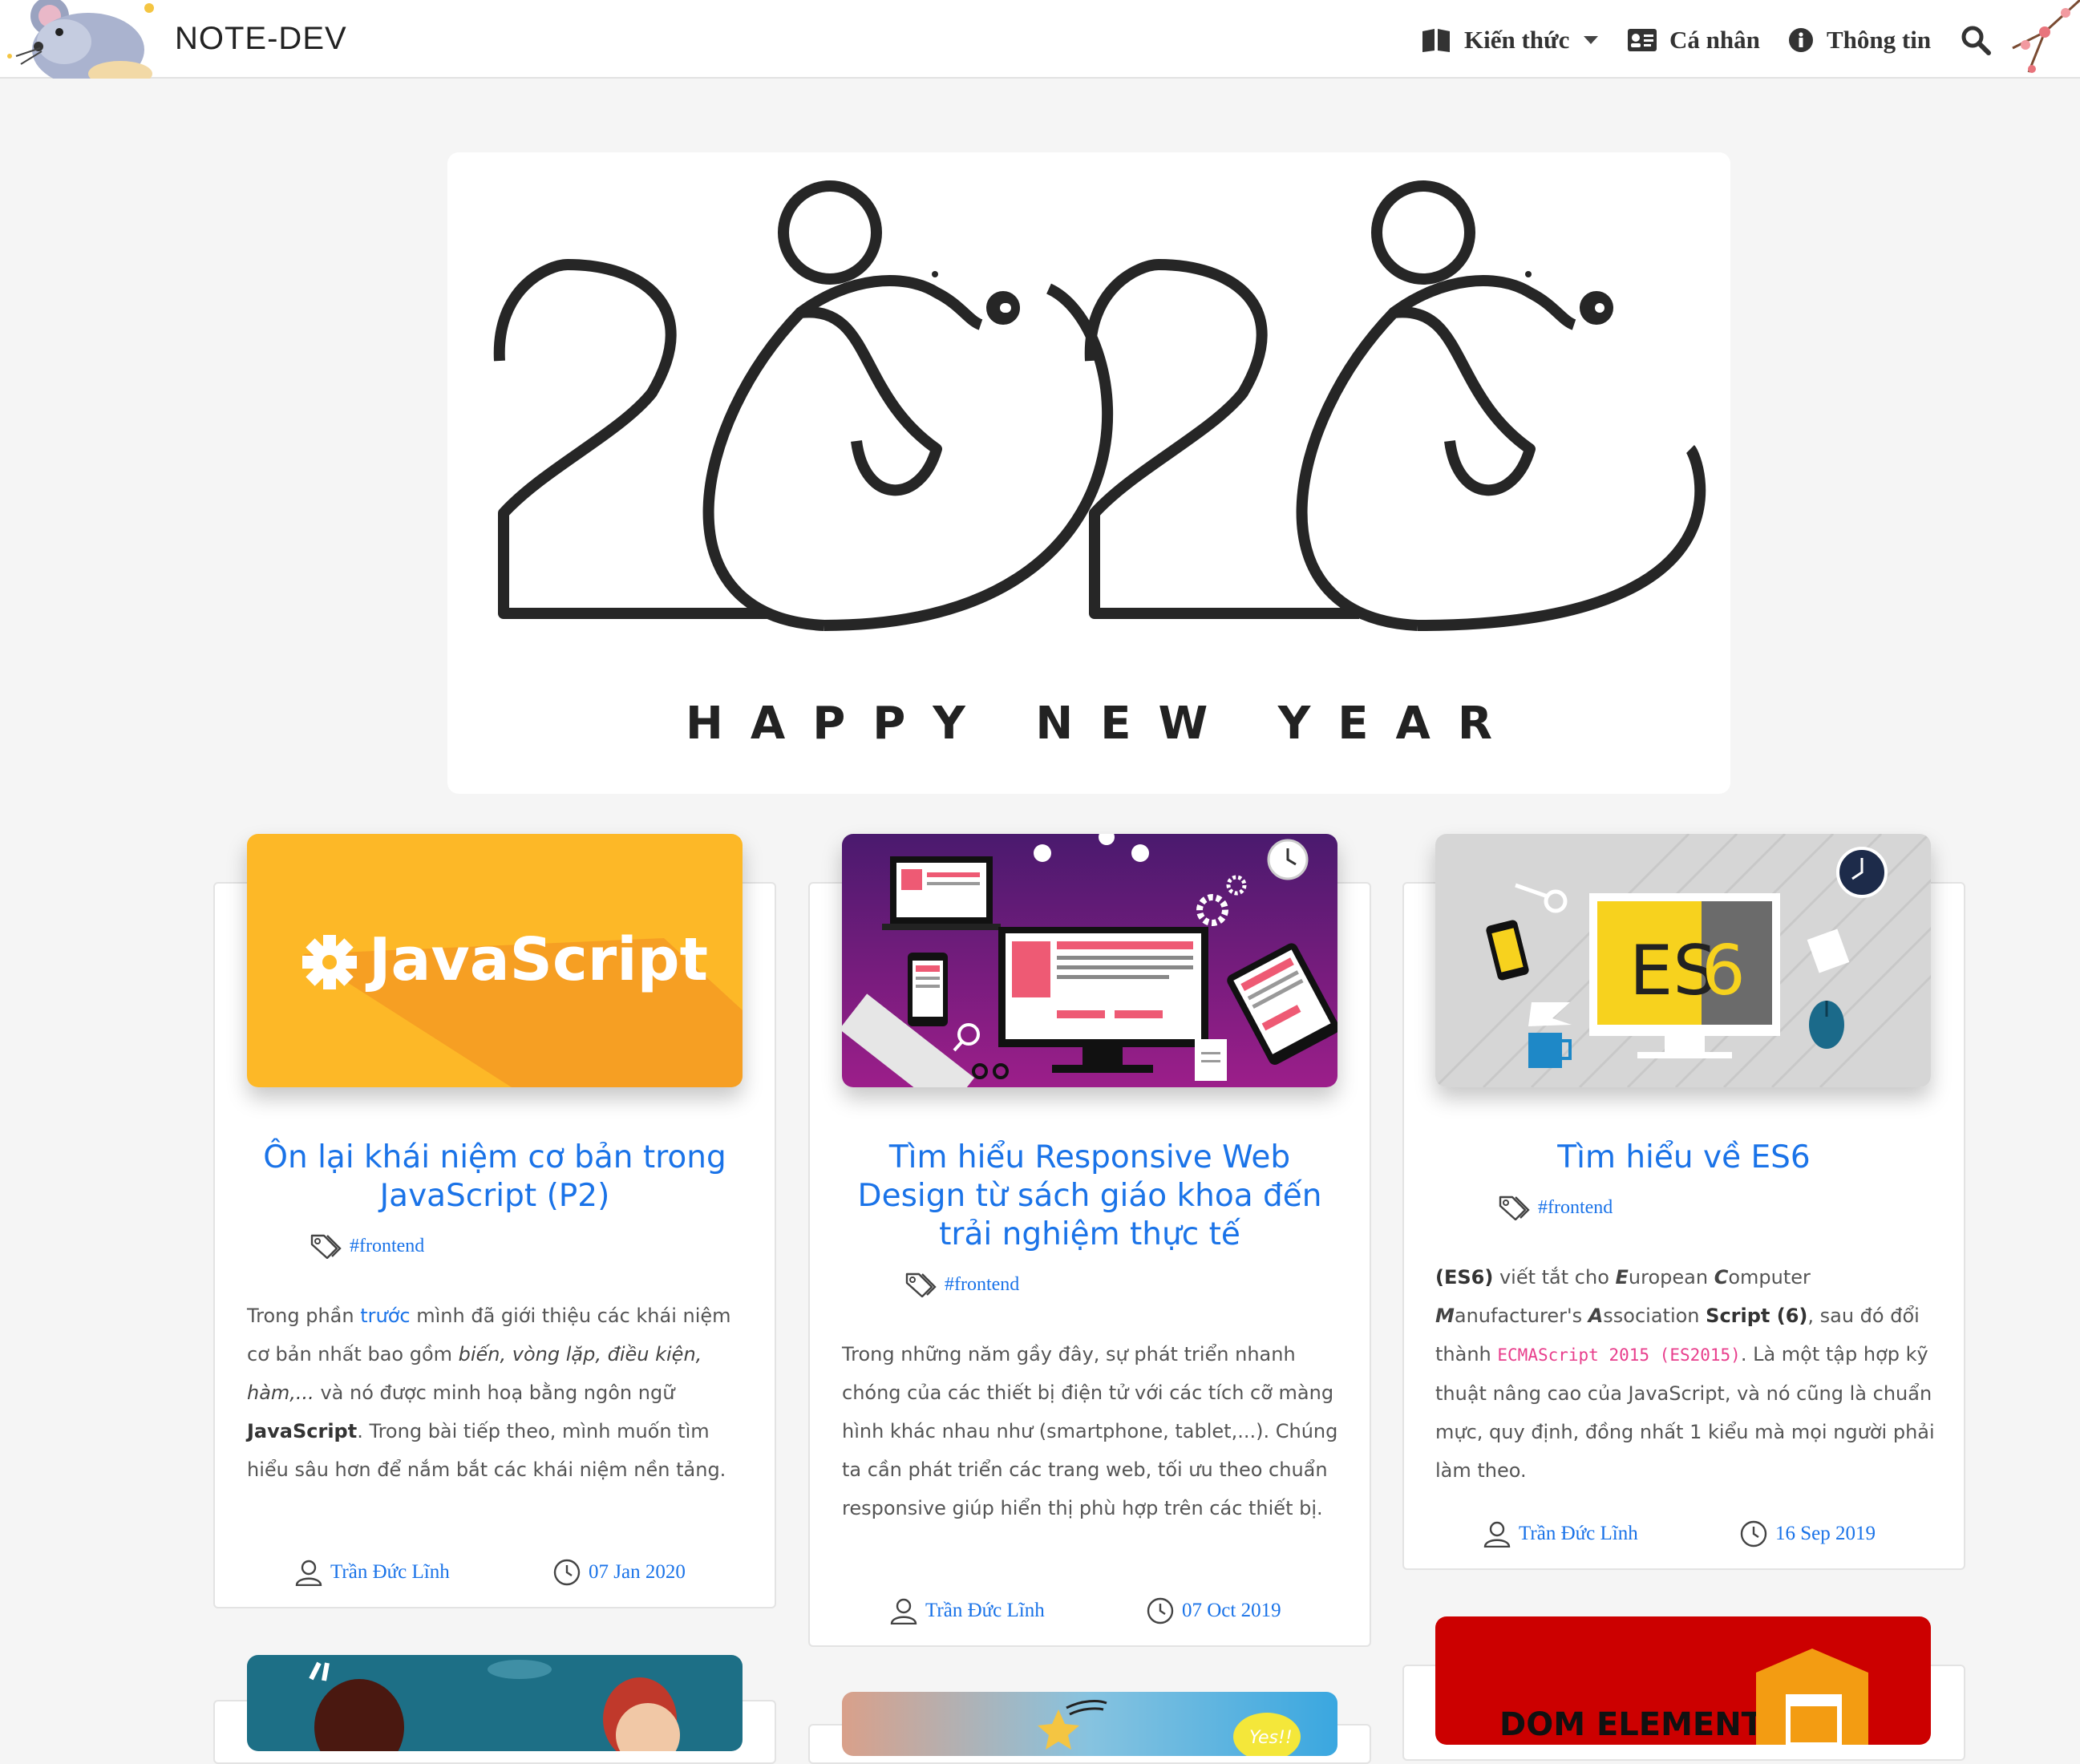 Image resolution: width=2080 pixels, height=1764 pixels. I want to click on nav-ca-nhan: Cá nhân, so click(1694, 40).